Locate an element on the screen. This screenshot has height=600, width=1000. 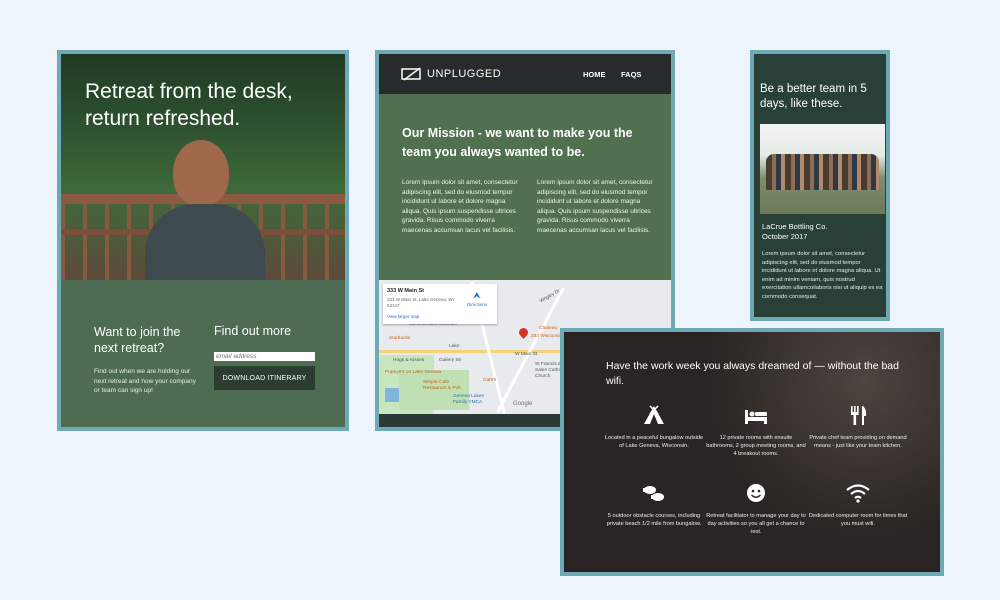
top-nav: UNPLUGGED HOME FAQS is located at coordinates (525, 74).